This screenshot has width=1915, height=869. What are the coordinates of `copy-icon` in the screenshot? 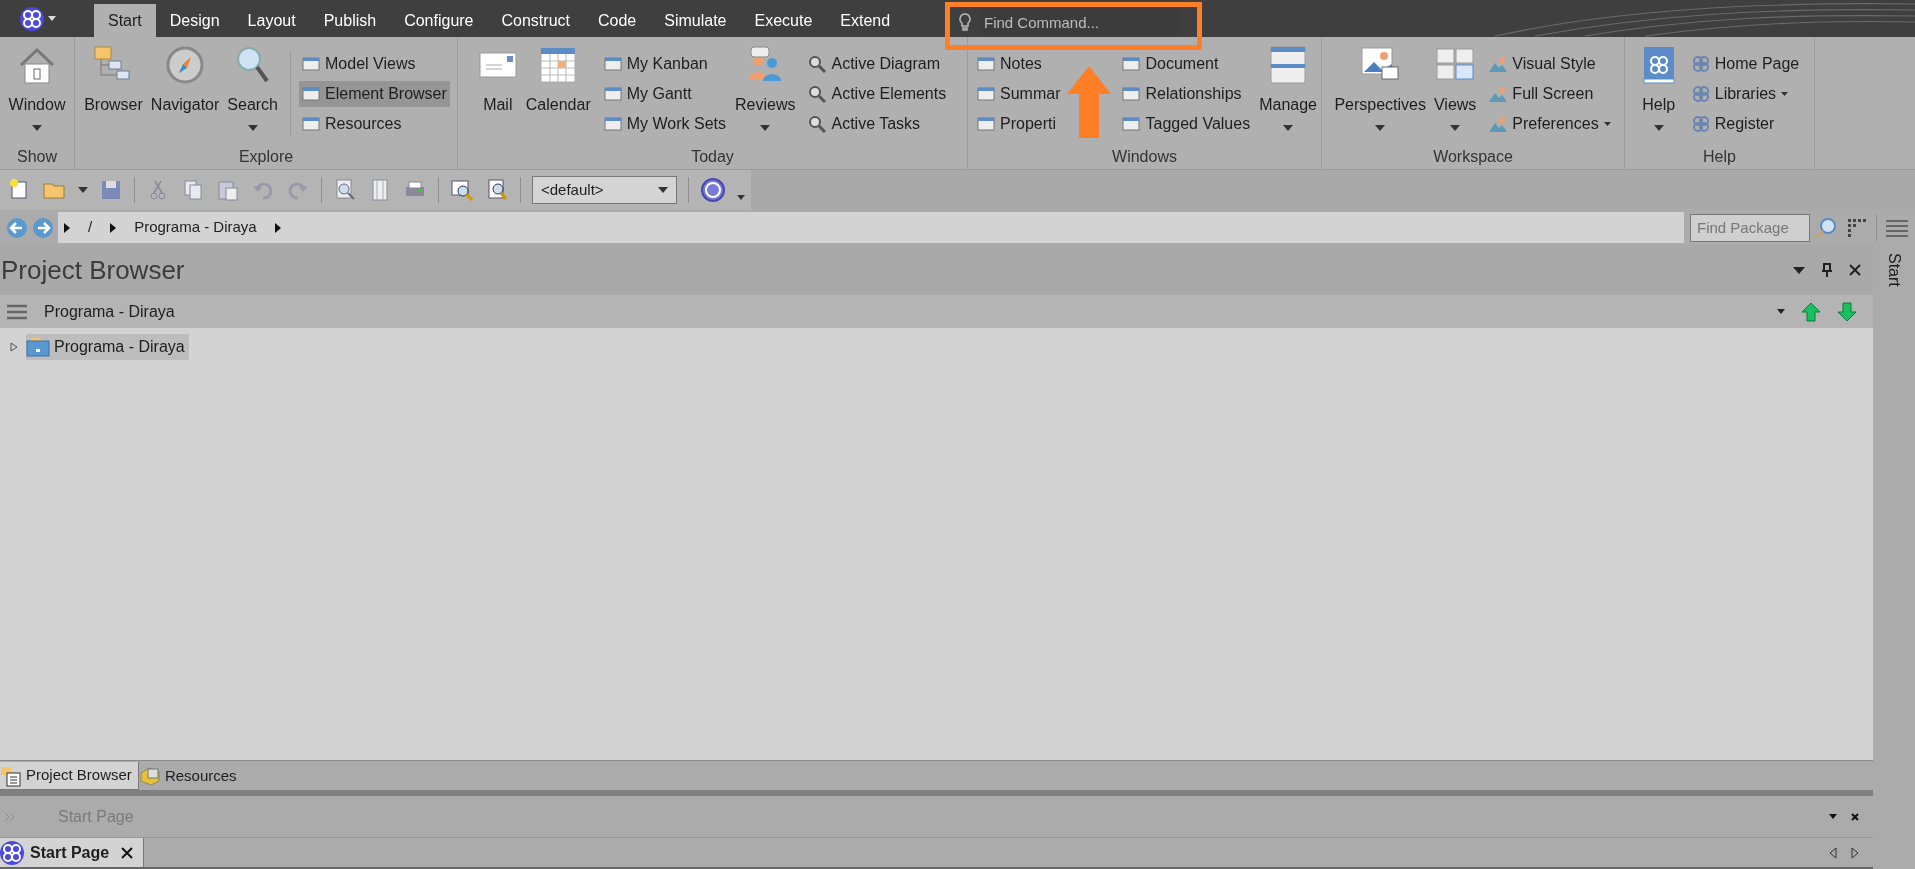 It's located at (193, 190).